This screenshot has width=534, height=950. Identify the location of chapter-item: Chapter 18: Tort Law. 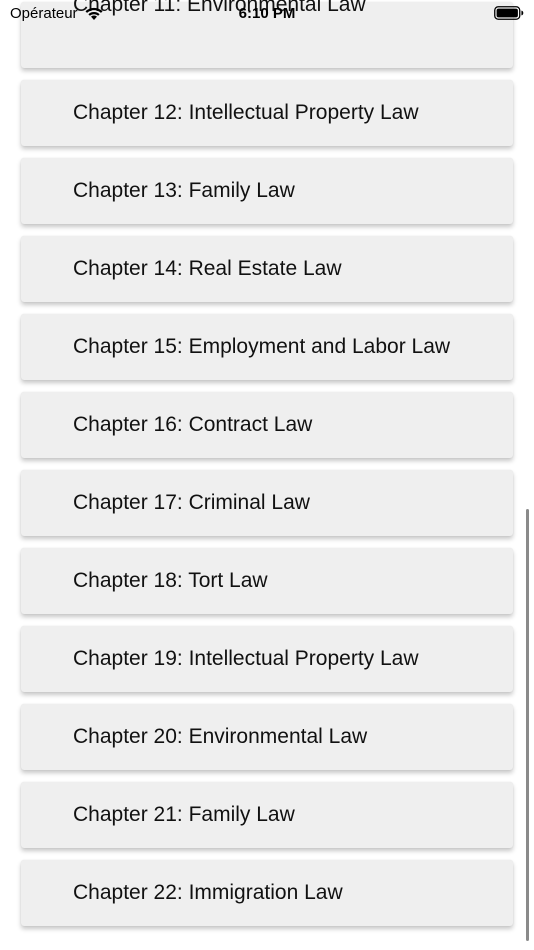
(267, 581).